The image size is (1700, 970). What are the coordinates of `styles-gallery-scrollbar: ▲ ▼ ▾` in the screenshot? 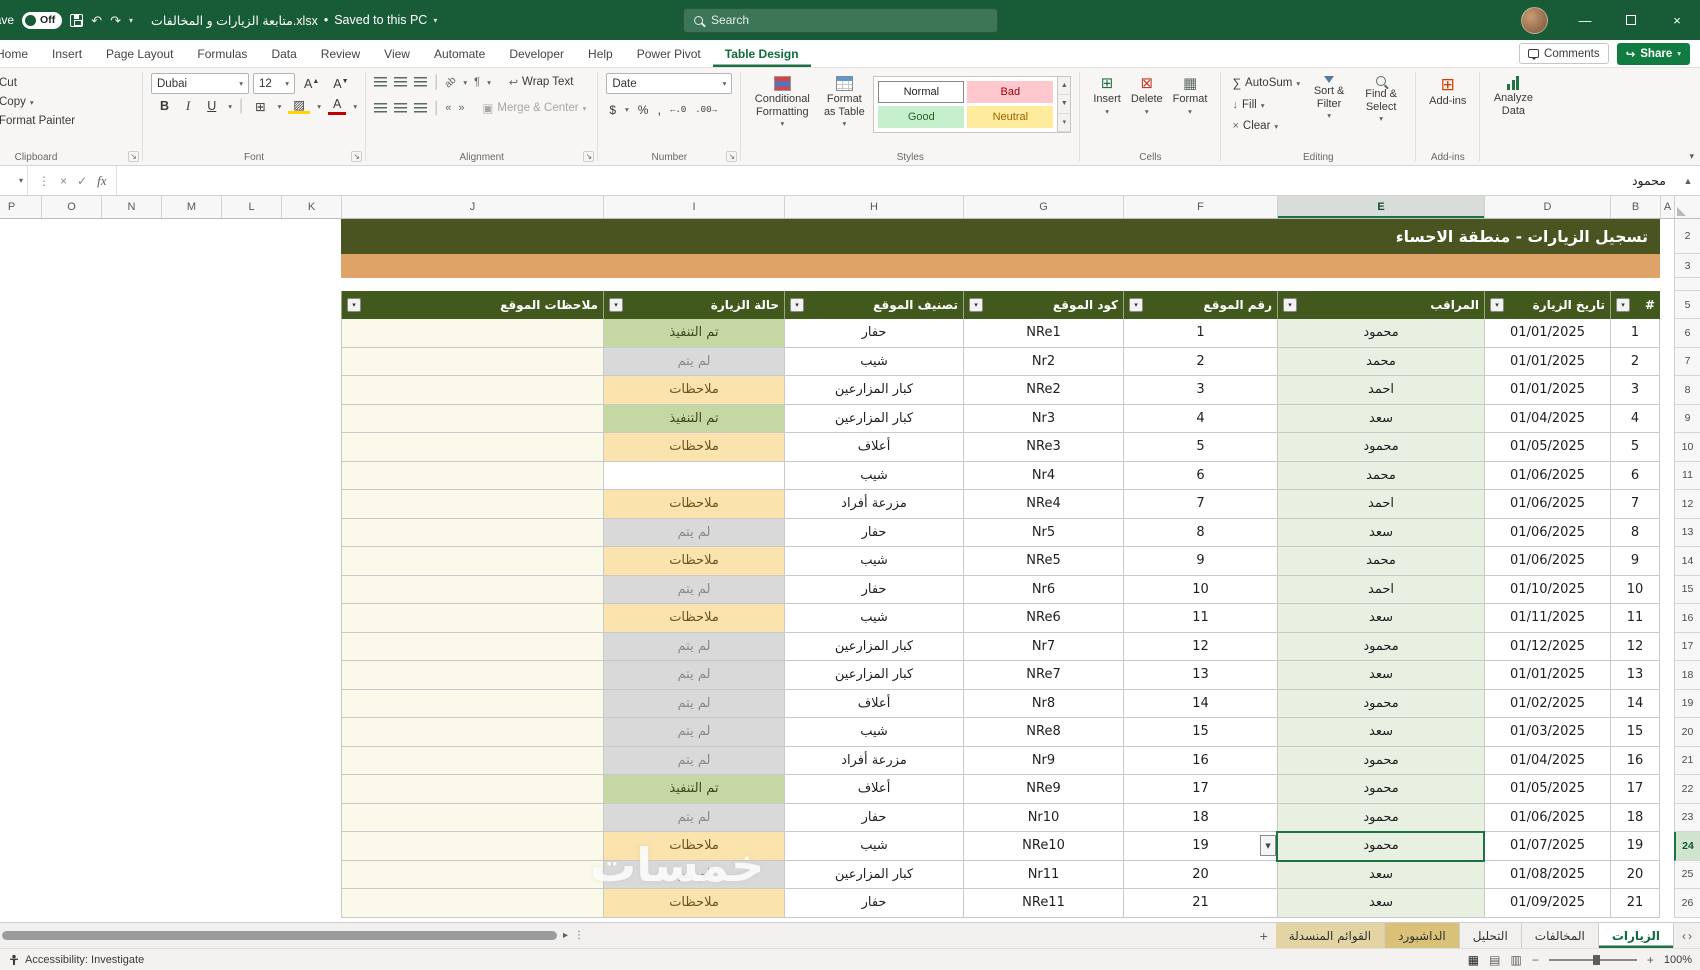 It's located at (1065, 104).